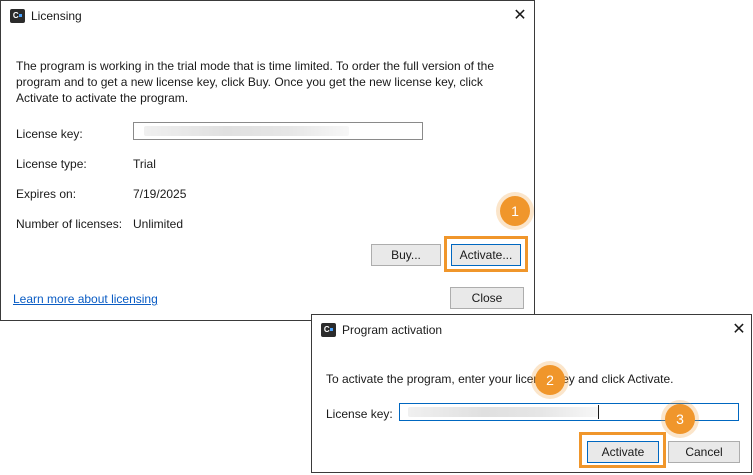  What do you see at coordinates (69, 224) in the screenshot?
I see `number-of-licenses-label: Number of licenses:` at bounding box center [69, 224].